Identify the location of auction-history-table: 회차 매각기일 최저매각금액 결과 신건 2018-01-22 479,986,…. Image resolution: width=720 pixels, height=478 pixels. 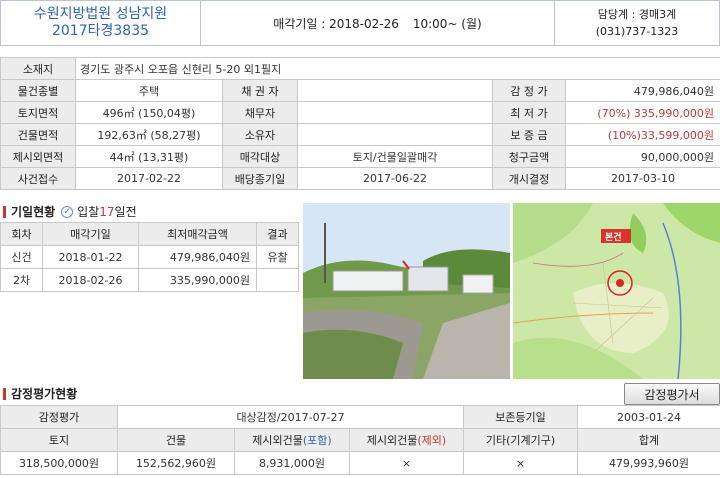
(149, 257).